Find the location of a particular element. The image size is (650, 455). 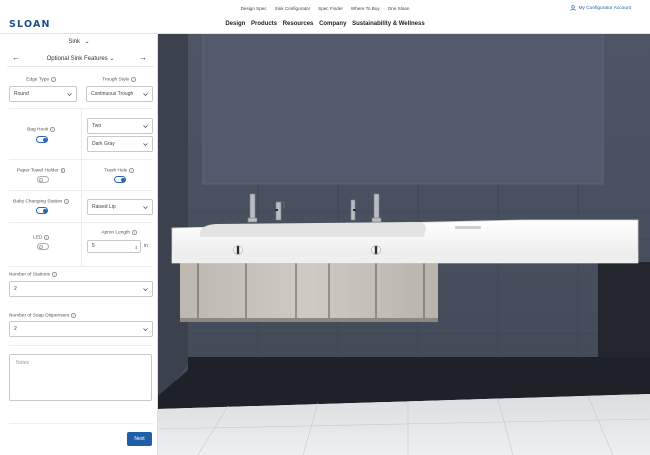

util-link-sink-configurator: Sink Configurator is located at coordinates (293, 8).